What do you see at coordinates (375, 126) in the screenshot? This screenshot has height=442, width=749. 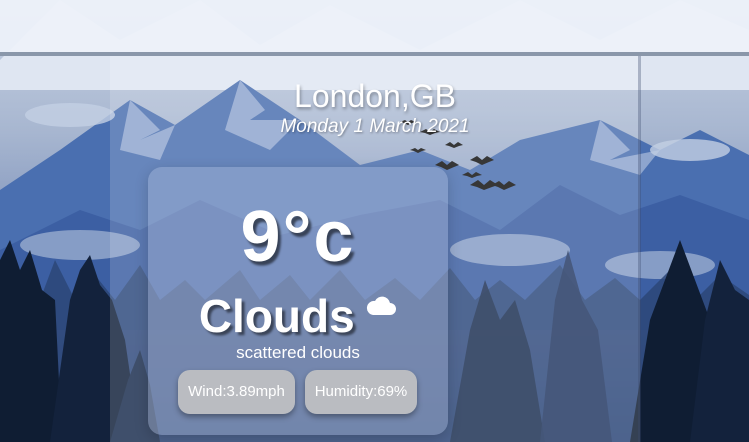 I see `current-date: Monday 1 March 2021` at bounding box center [375, 126].